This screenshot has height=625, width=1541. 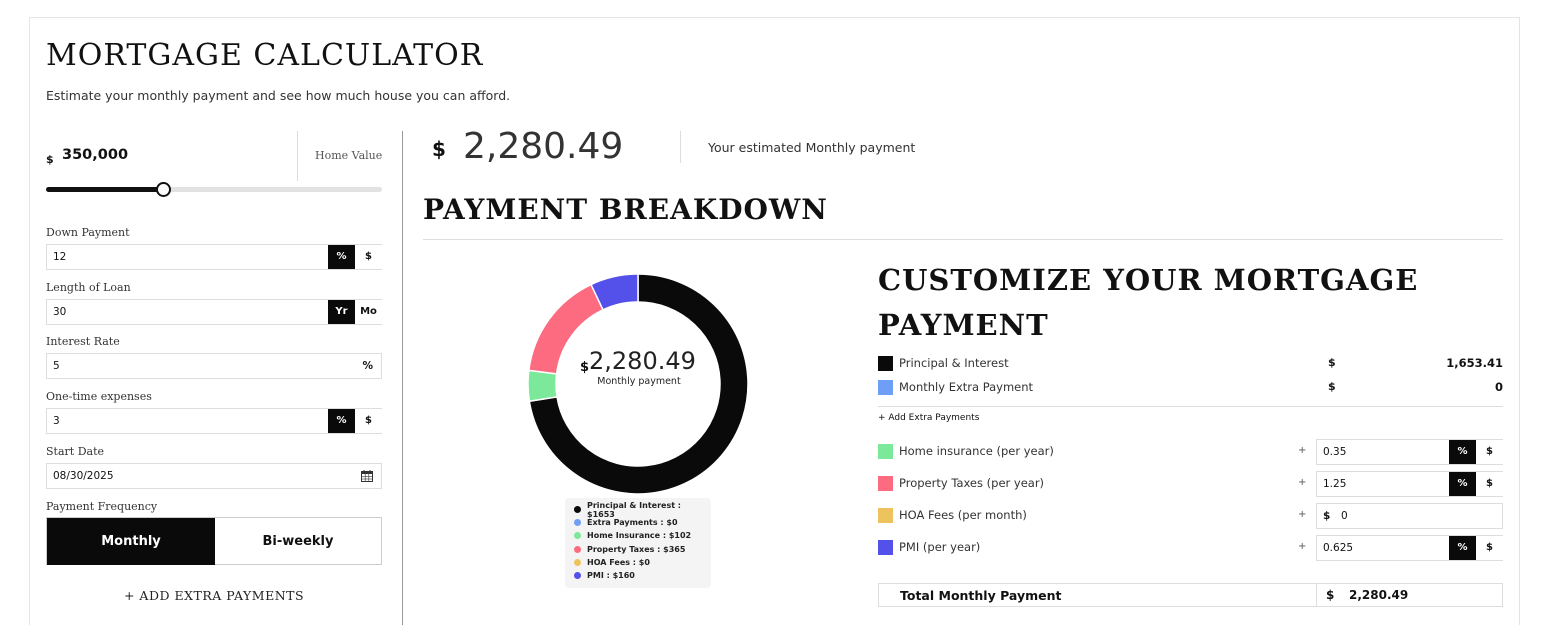 What do you see at coordinates (368, 312) in the screenshot?
I see `loan-length-month-toggle: Mo` at bounding box center [368, 312].